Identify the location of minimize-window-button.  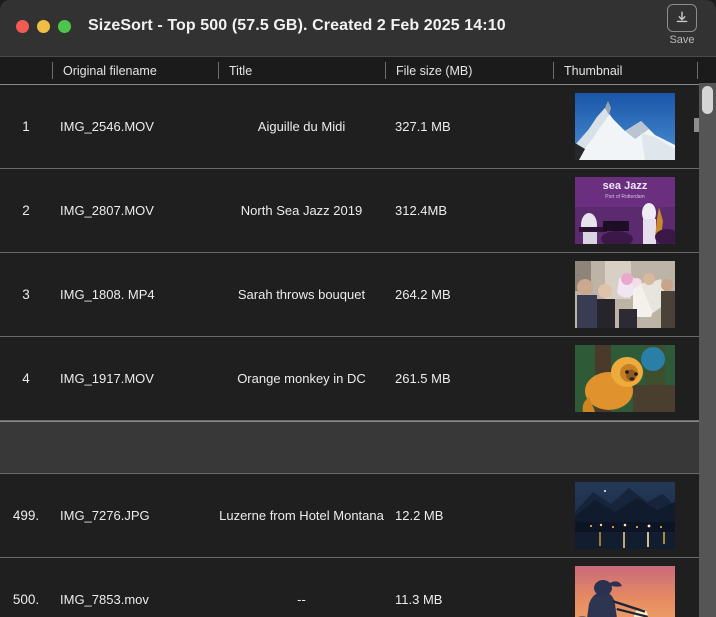
(43, 26).